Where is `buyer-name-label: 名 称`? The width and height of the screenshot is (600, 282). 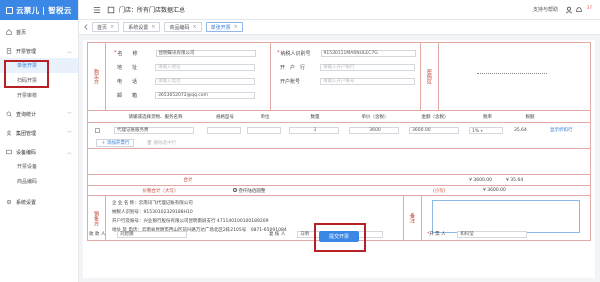
buyer-name-label: 名 称 is located at coordinates (127, 53).